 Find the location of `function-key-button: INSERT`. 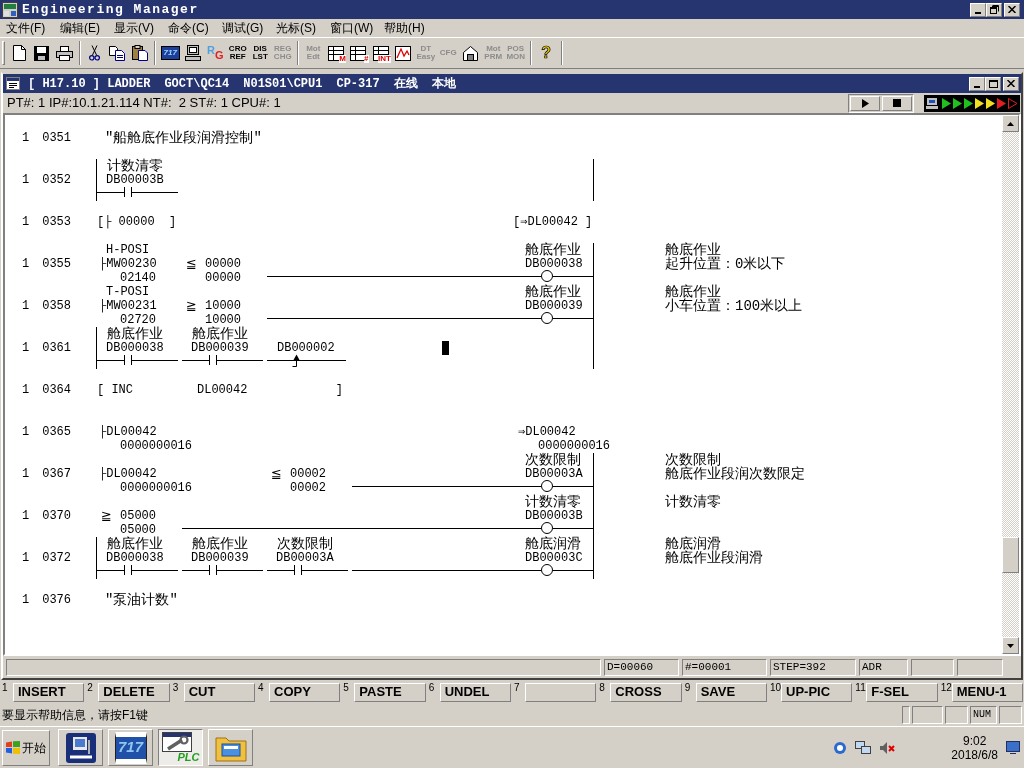

function-key-button: INSERT is located at coordinates (49, 692).